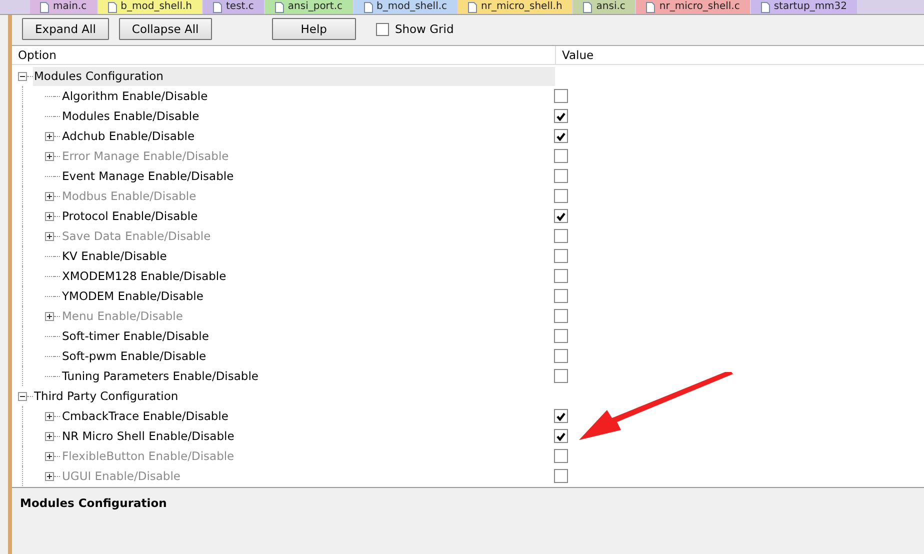 Image resolution: width=924 pixels, height=554 pixels. I want to click on file-tab: nr_micro_shell.c, so click(693, 7).